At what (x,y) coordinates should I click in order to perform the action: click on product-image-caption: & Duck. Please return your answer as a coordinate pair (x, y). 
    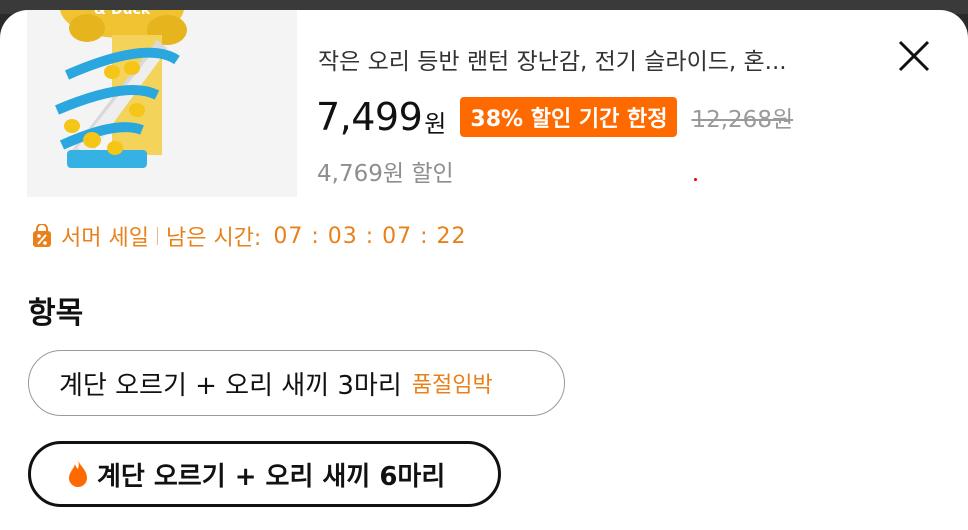
    Looking at the image, I should click on (122, 14).